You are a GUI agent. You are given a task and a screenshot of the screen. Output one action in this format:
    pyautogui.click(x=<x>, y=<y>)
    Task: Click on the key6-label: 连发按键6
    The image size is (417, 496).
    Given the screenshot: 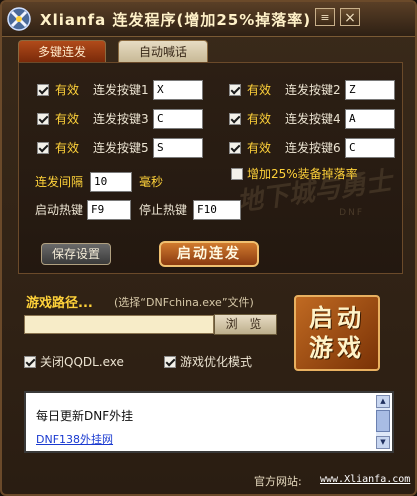 What is the action you would take?
    pyautogui.click(x=313, y=148)
    